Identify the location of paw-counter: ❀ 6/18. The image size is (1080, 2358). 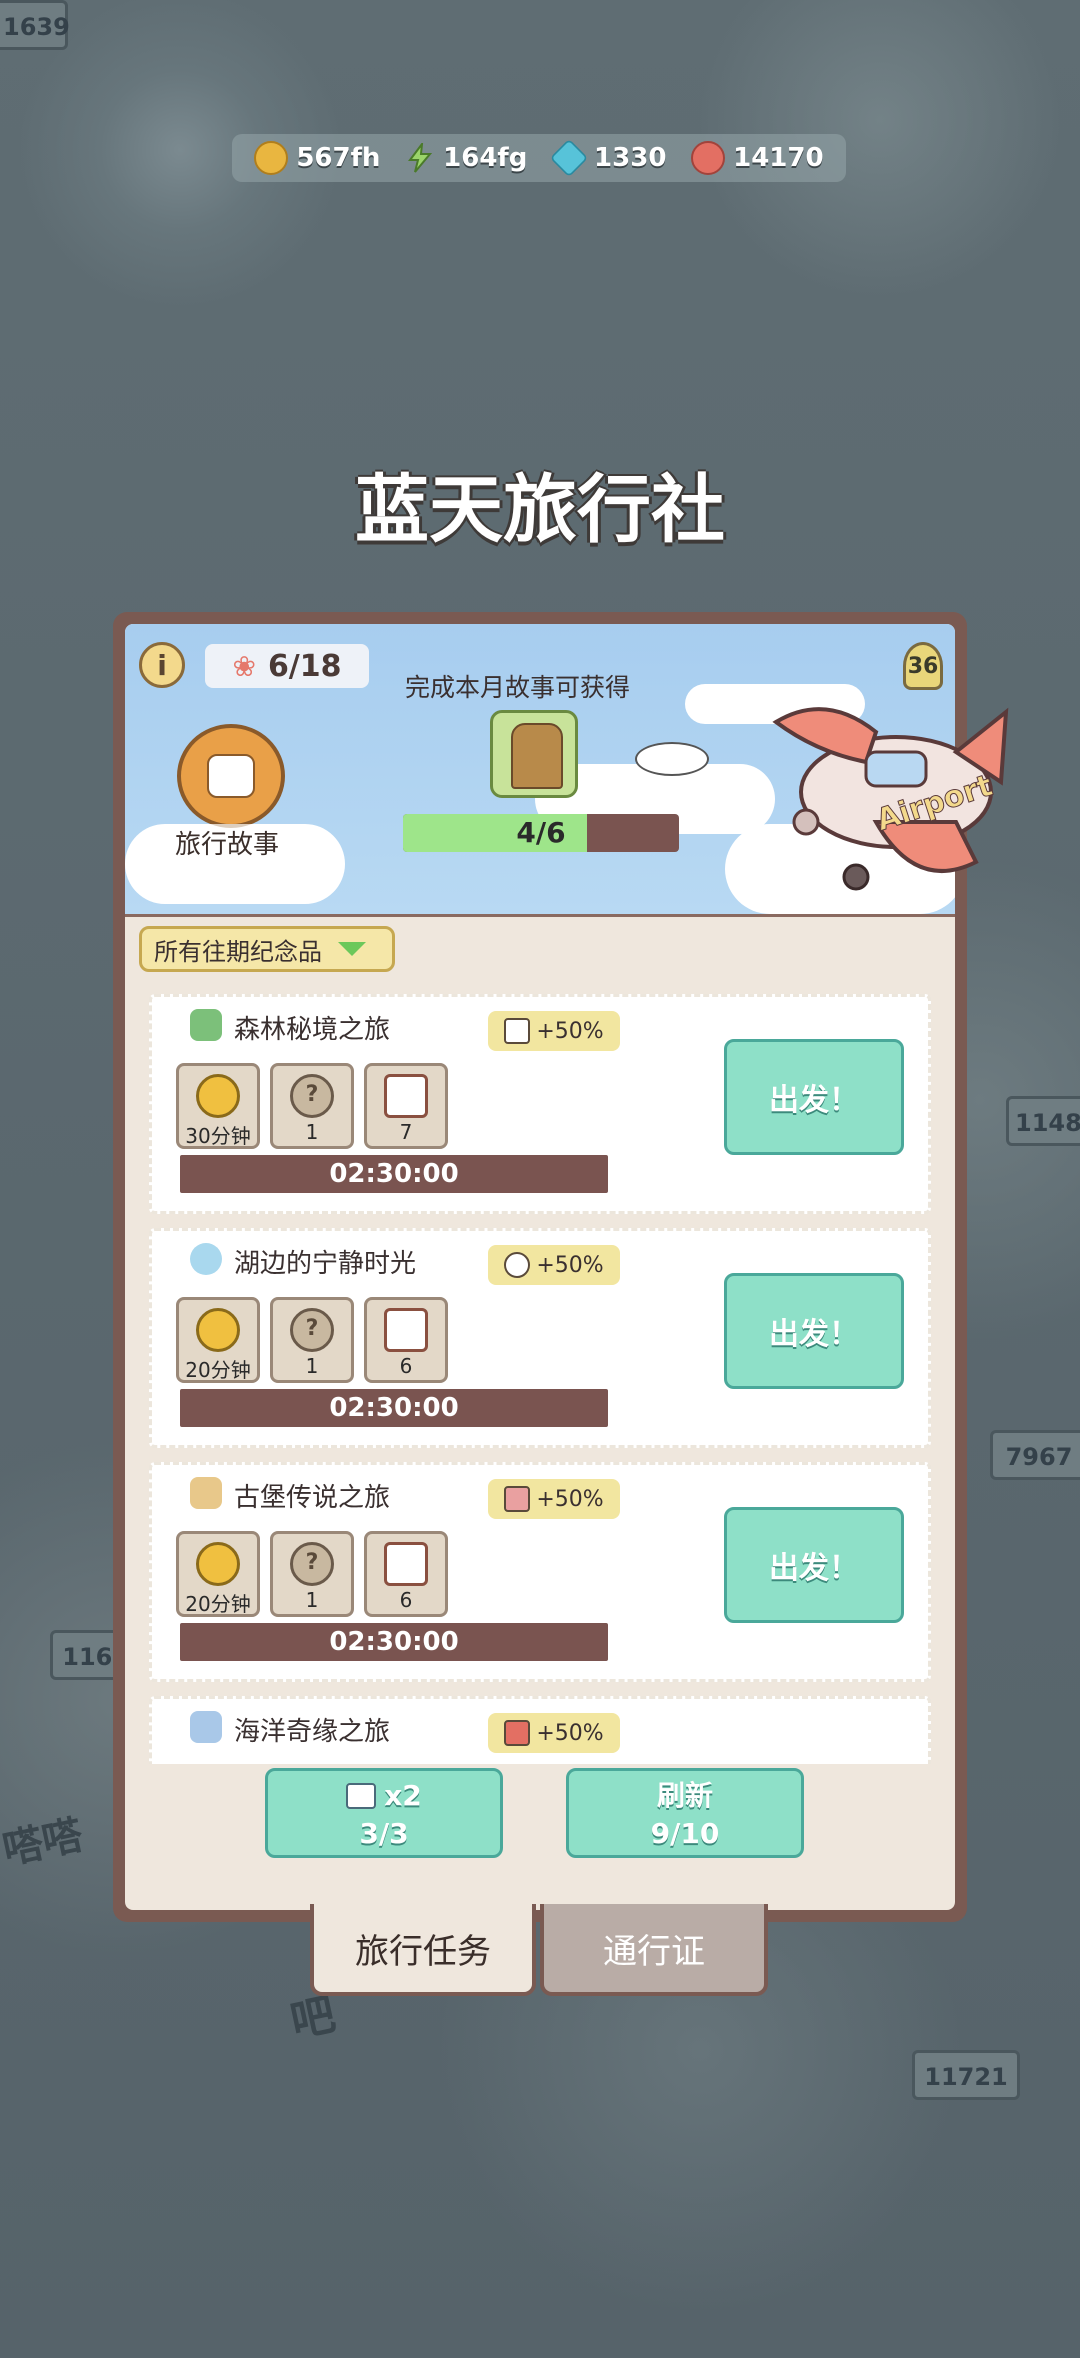
(287, 666).